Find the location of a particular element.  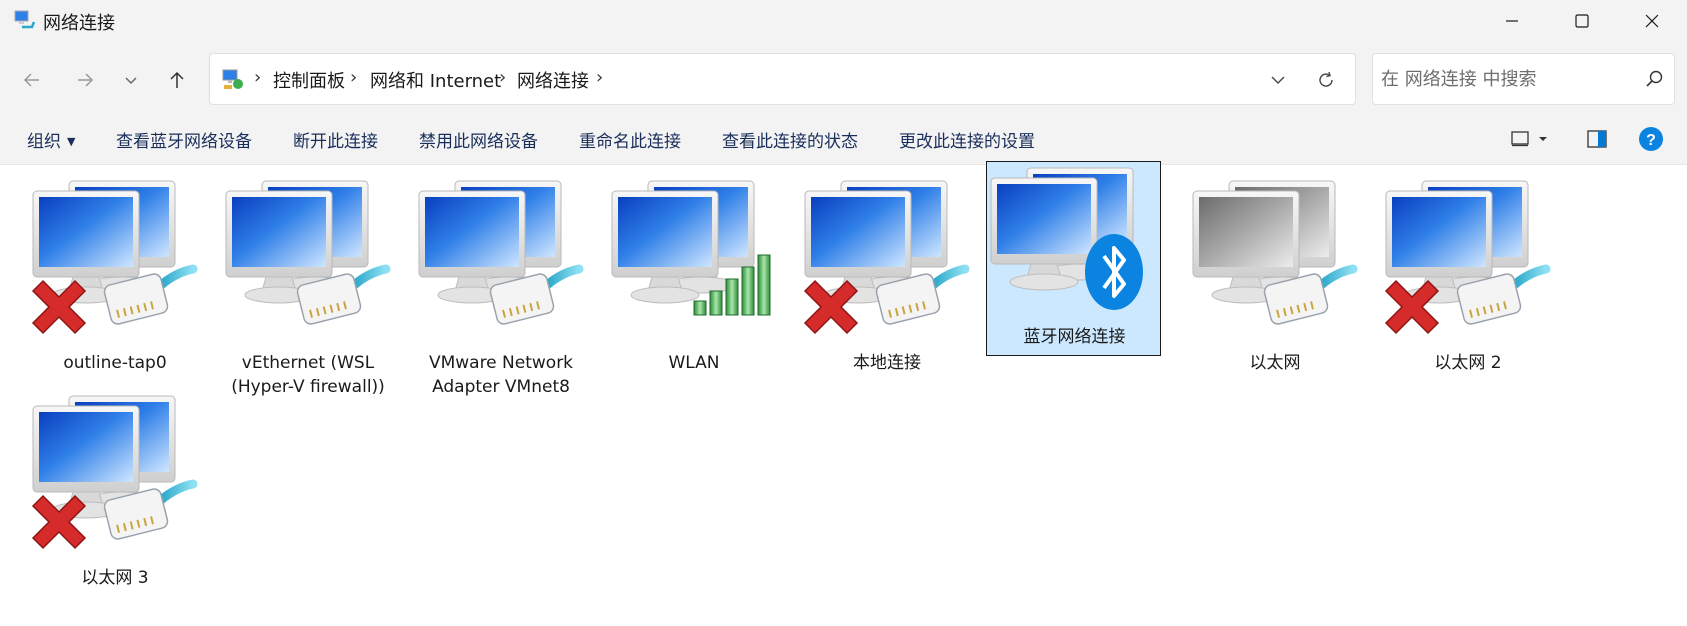

view-bluetooth-devices-button: 查看蓝牙网络设备 is located at coordinates (184, 139).